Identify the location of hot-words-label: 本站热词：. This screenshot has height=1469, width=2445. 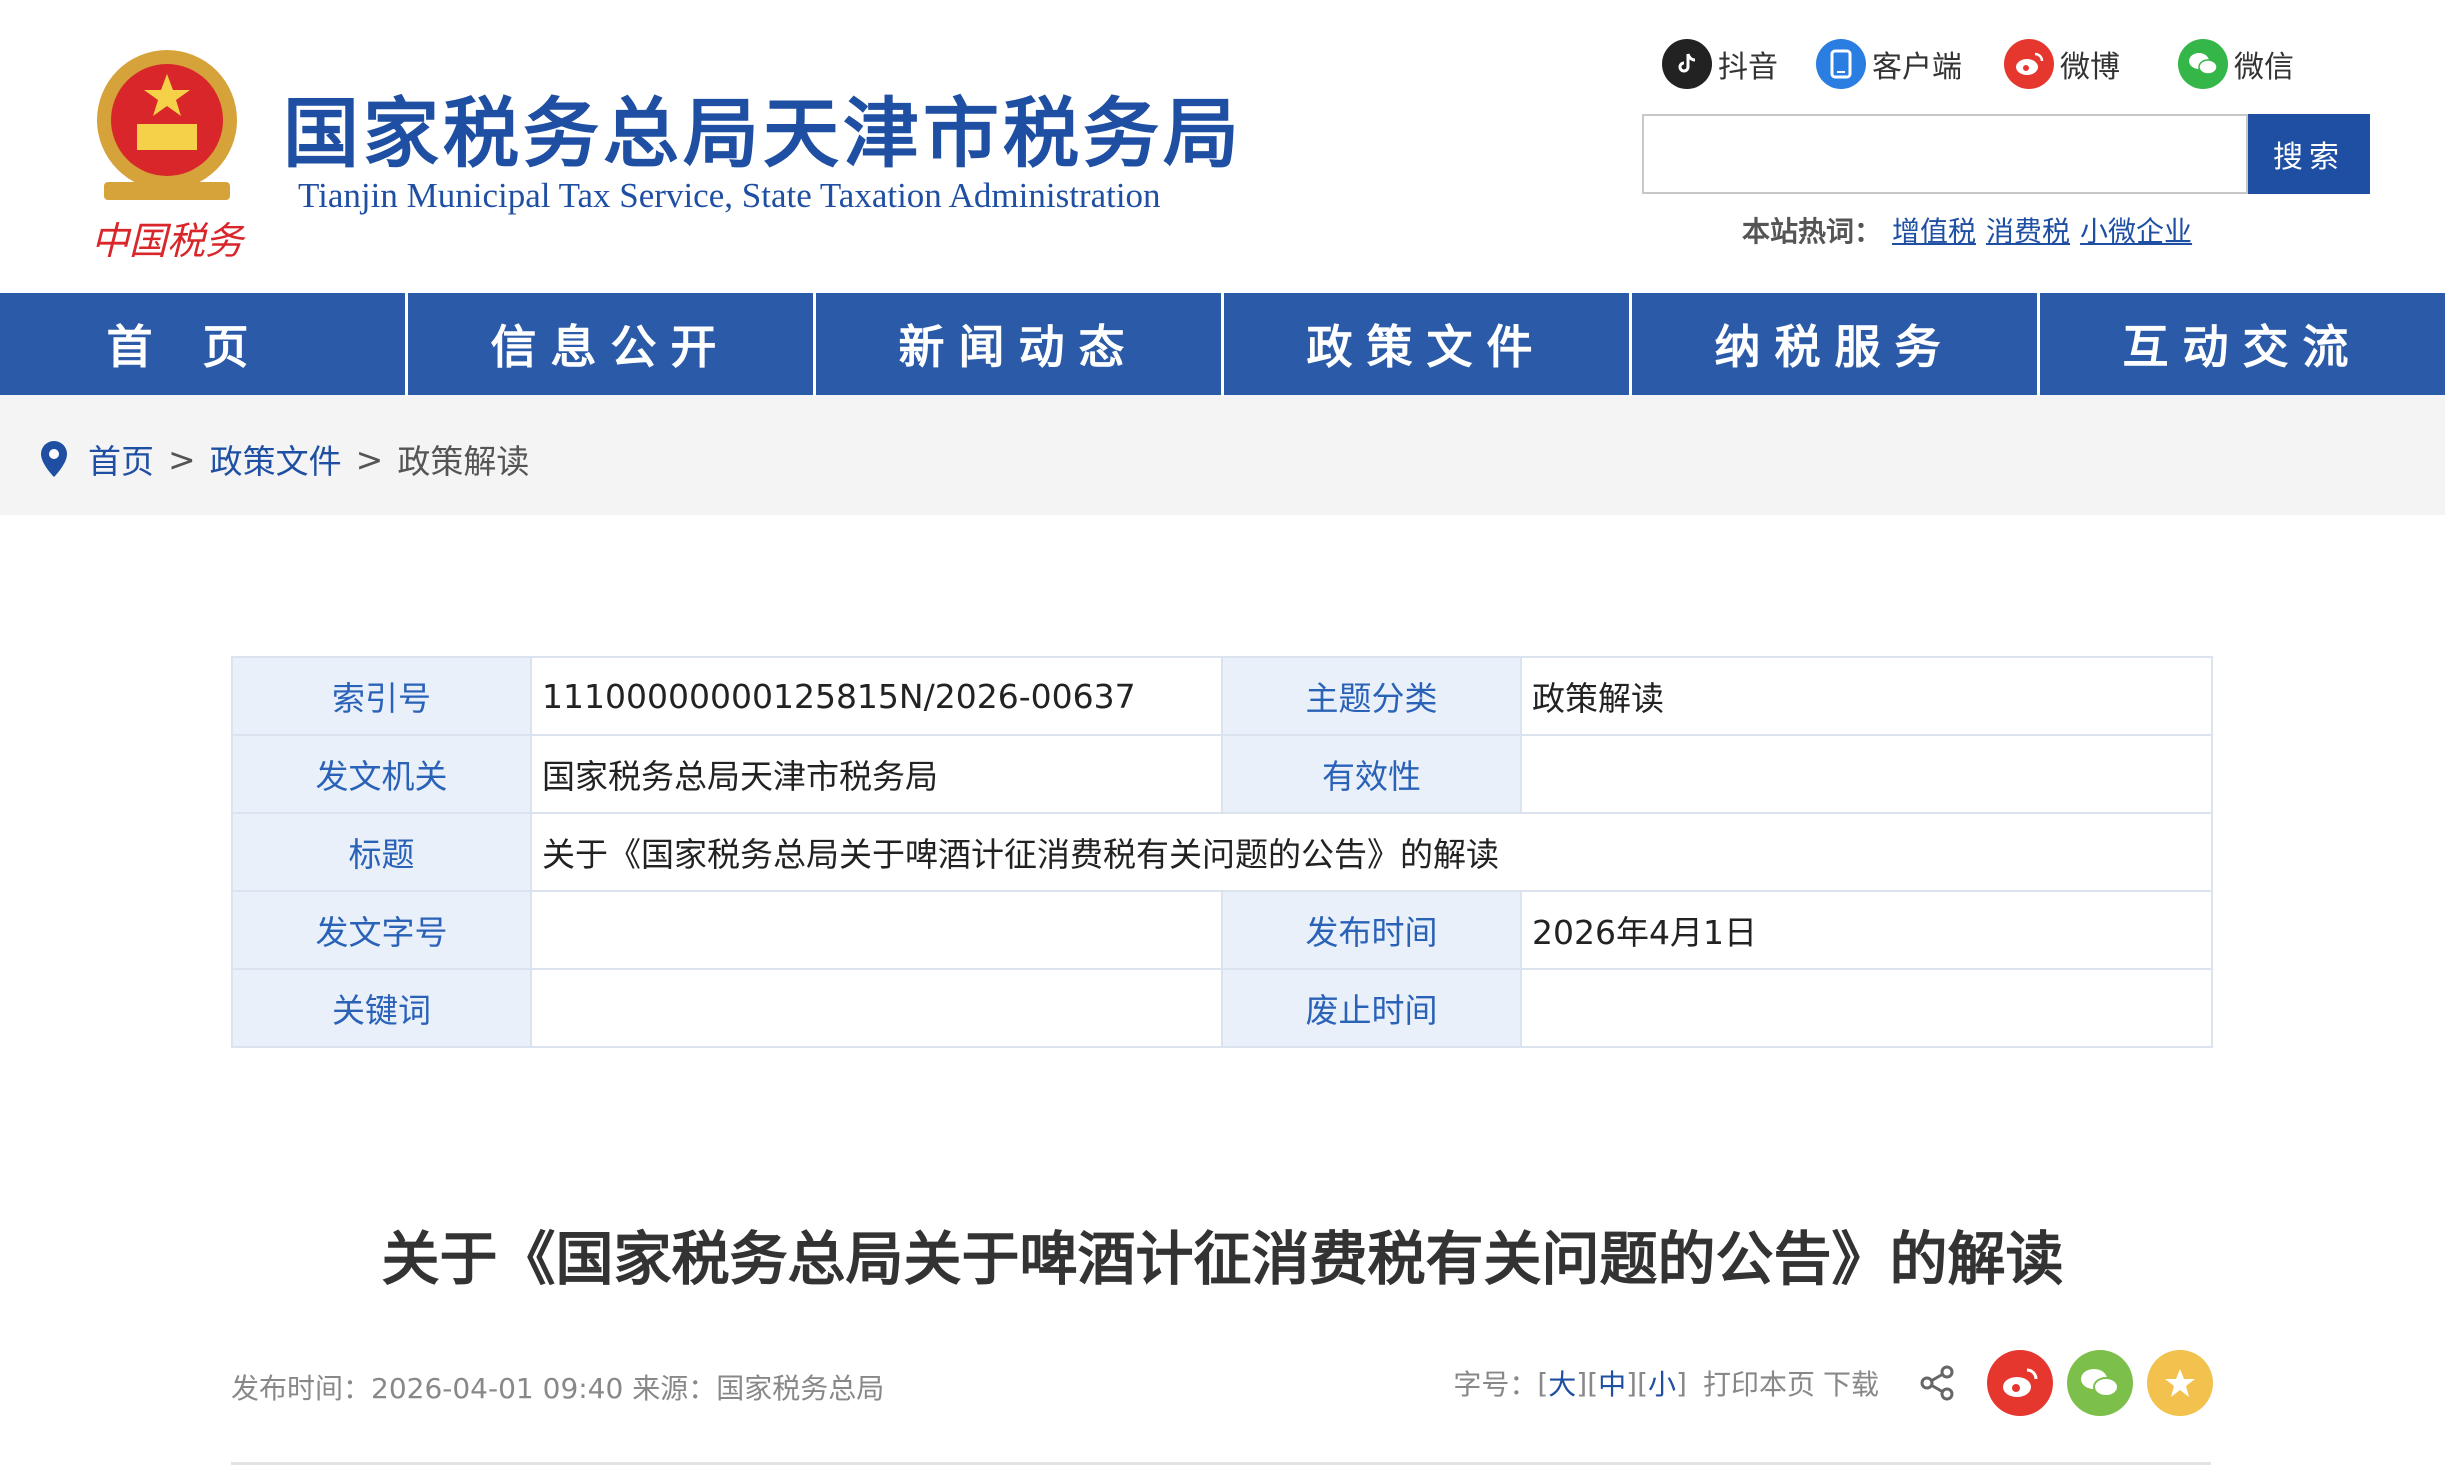
(1812, 231).